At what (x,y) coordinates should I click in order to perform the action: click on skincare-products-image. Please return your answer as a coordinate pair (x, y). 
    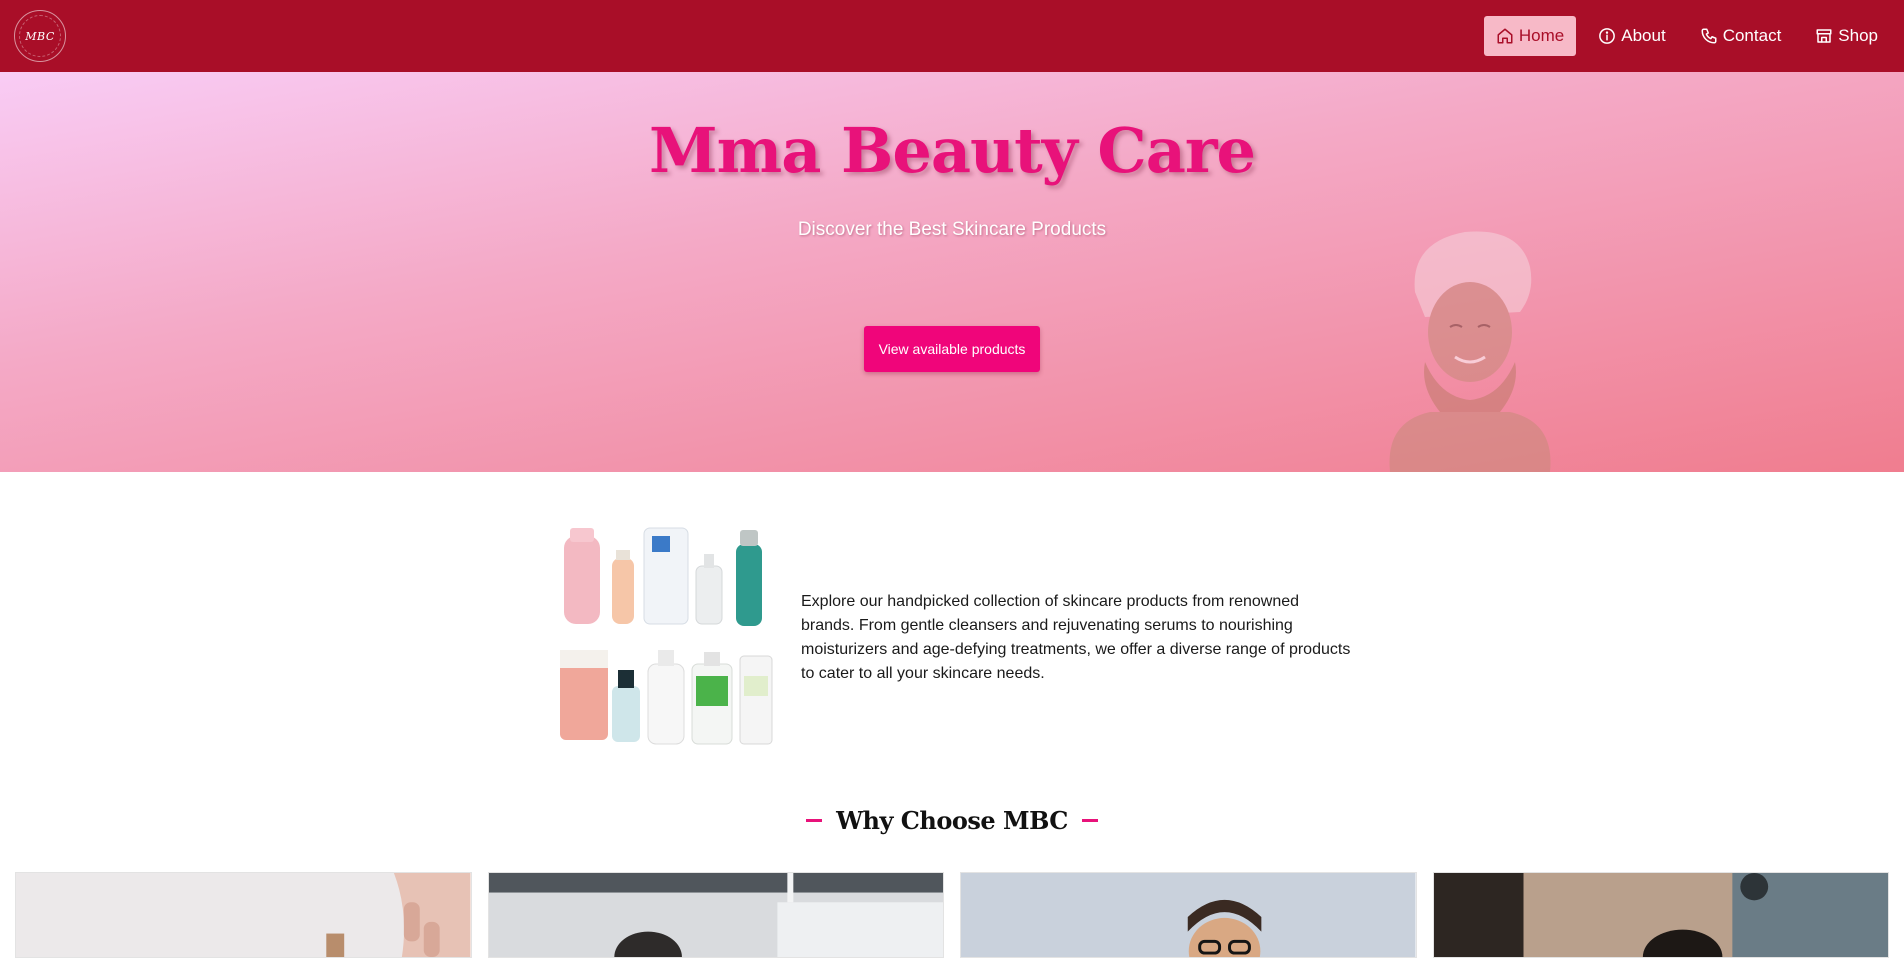
    Looking at the image, I should click on (666, 636).